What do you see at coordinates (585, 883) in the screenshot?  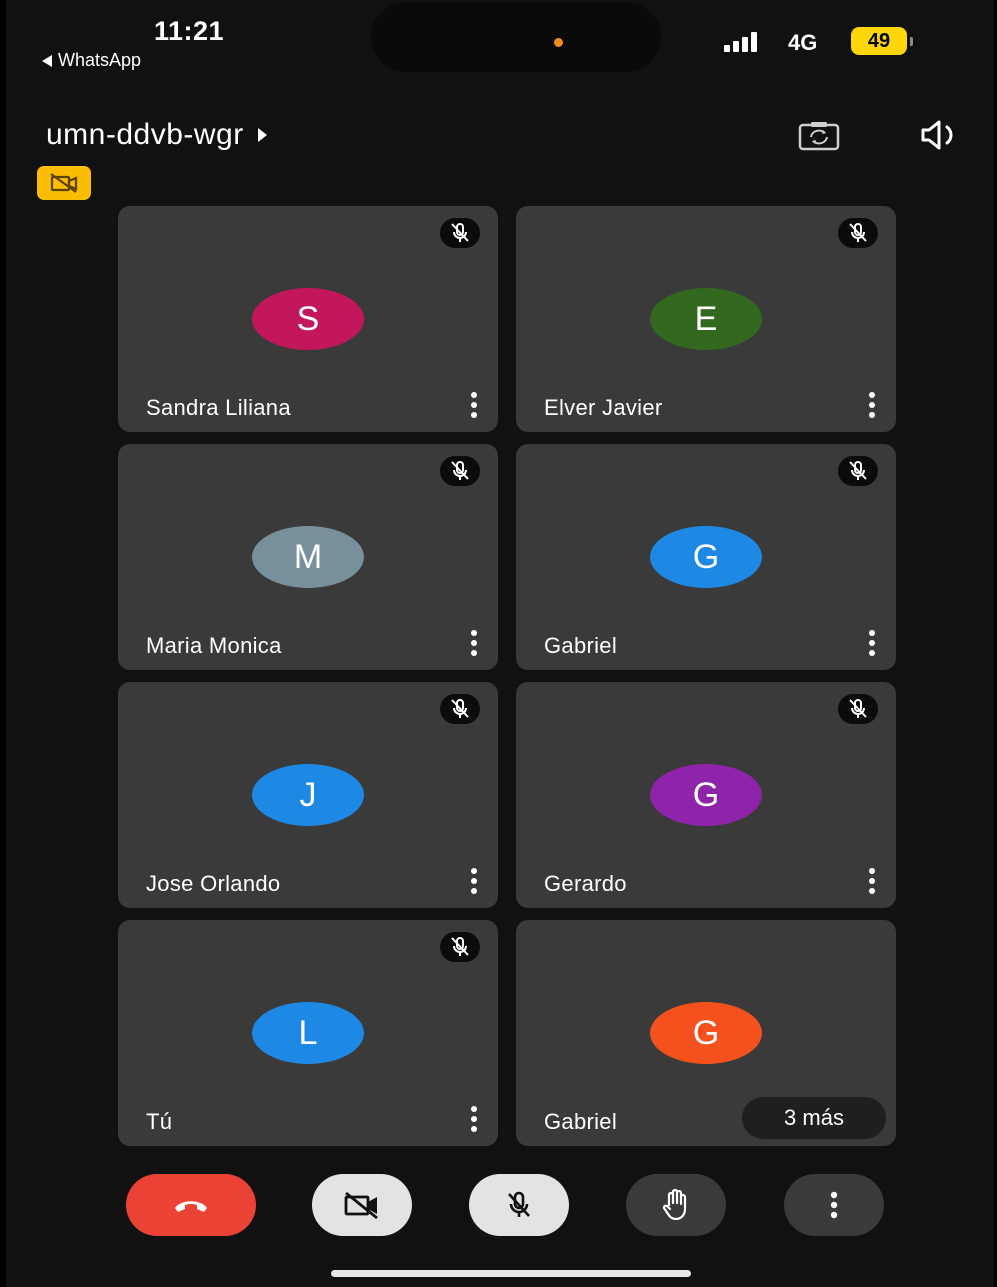 I see `participant-name: Gerardo` at bounding box center [585, 883].